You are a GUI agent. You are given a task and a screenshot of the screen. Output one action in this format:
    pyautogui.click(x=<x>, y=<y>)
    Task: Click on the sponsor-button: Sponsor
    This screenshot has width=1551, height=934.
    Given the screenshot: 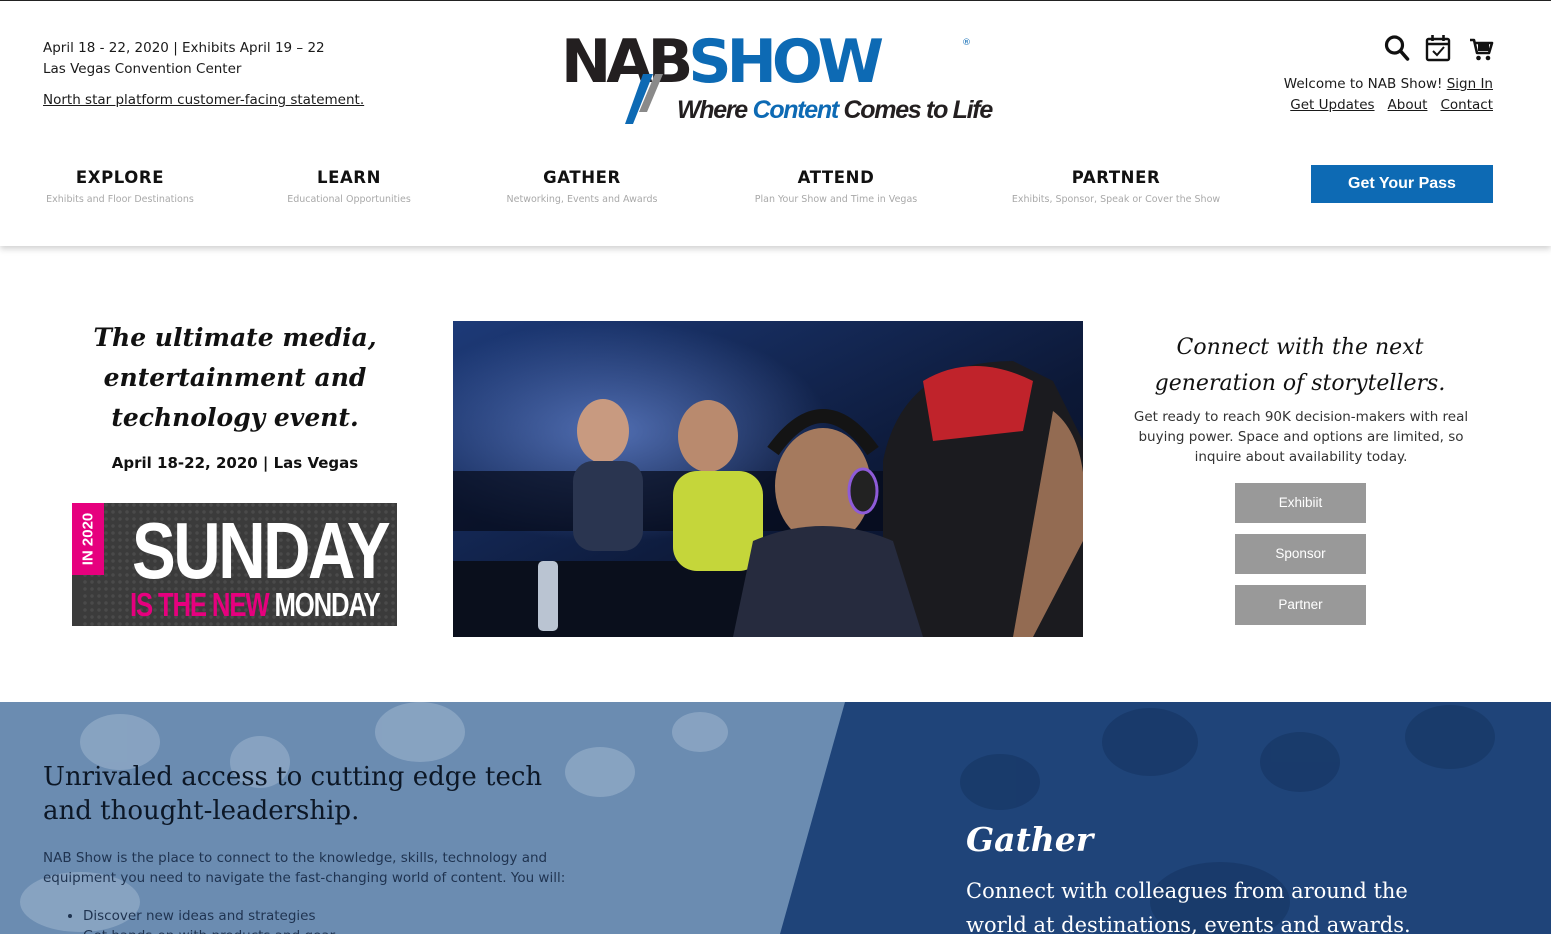 What is the action you would take?
    pyautogui.click(x=1300, y=554)
    